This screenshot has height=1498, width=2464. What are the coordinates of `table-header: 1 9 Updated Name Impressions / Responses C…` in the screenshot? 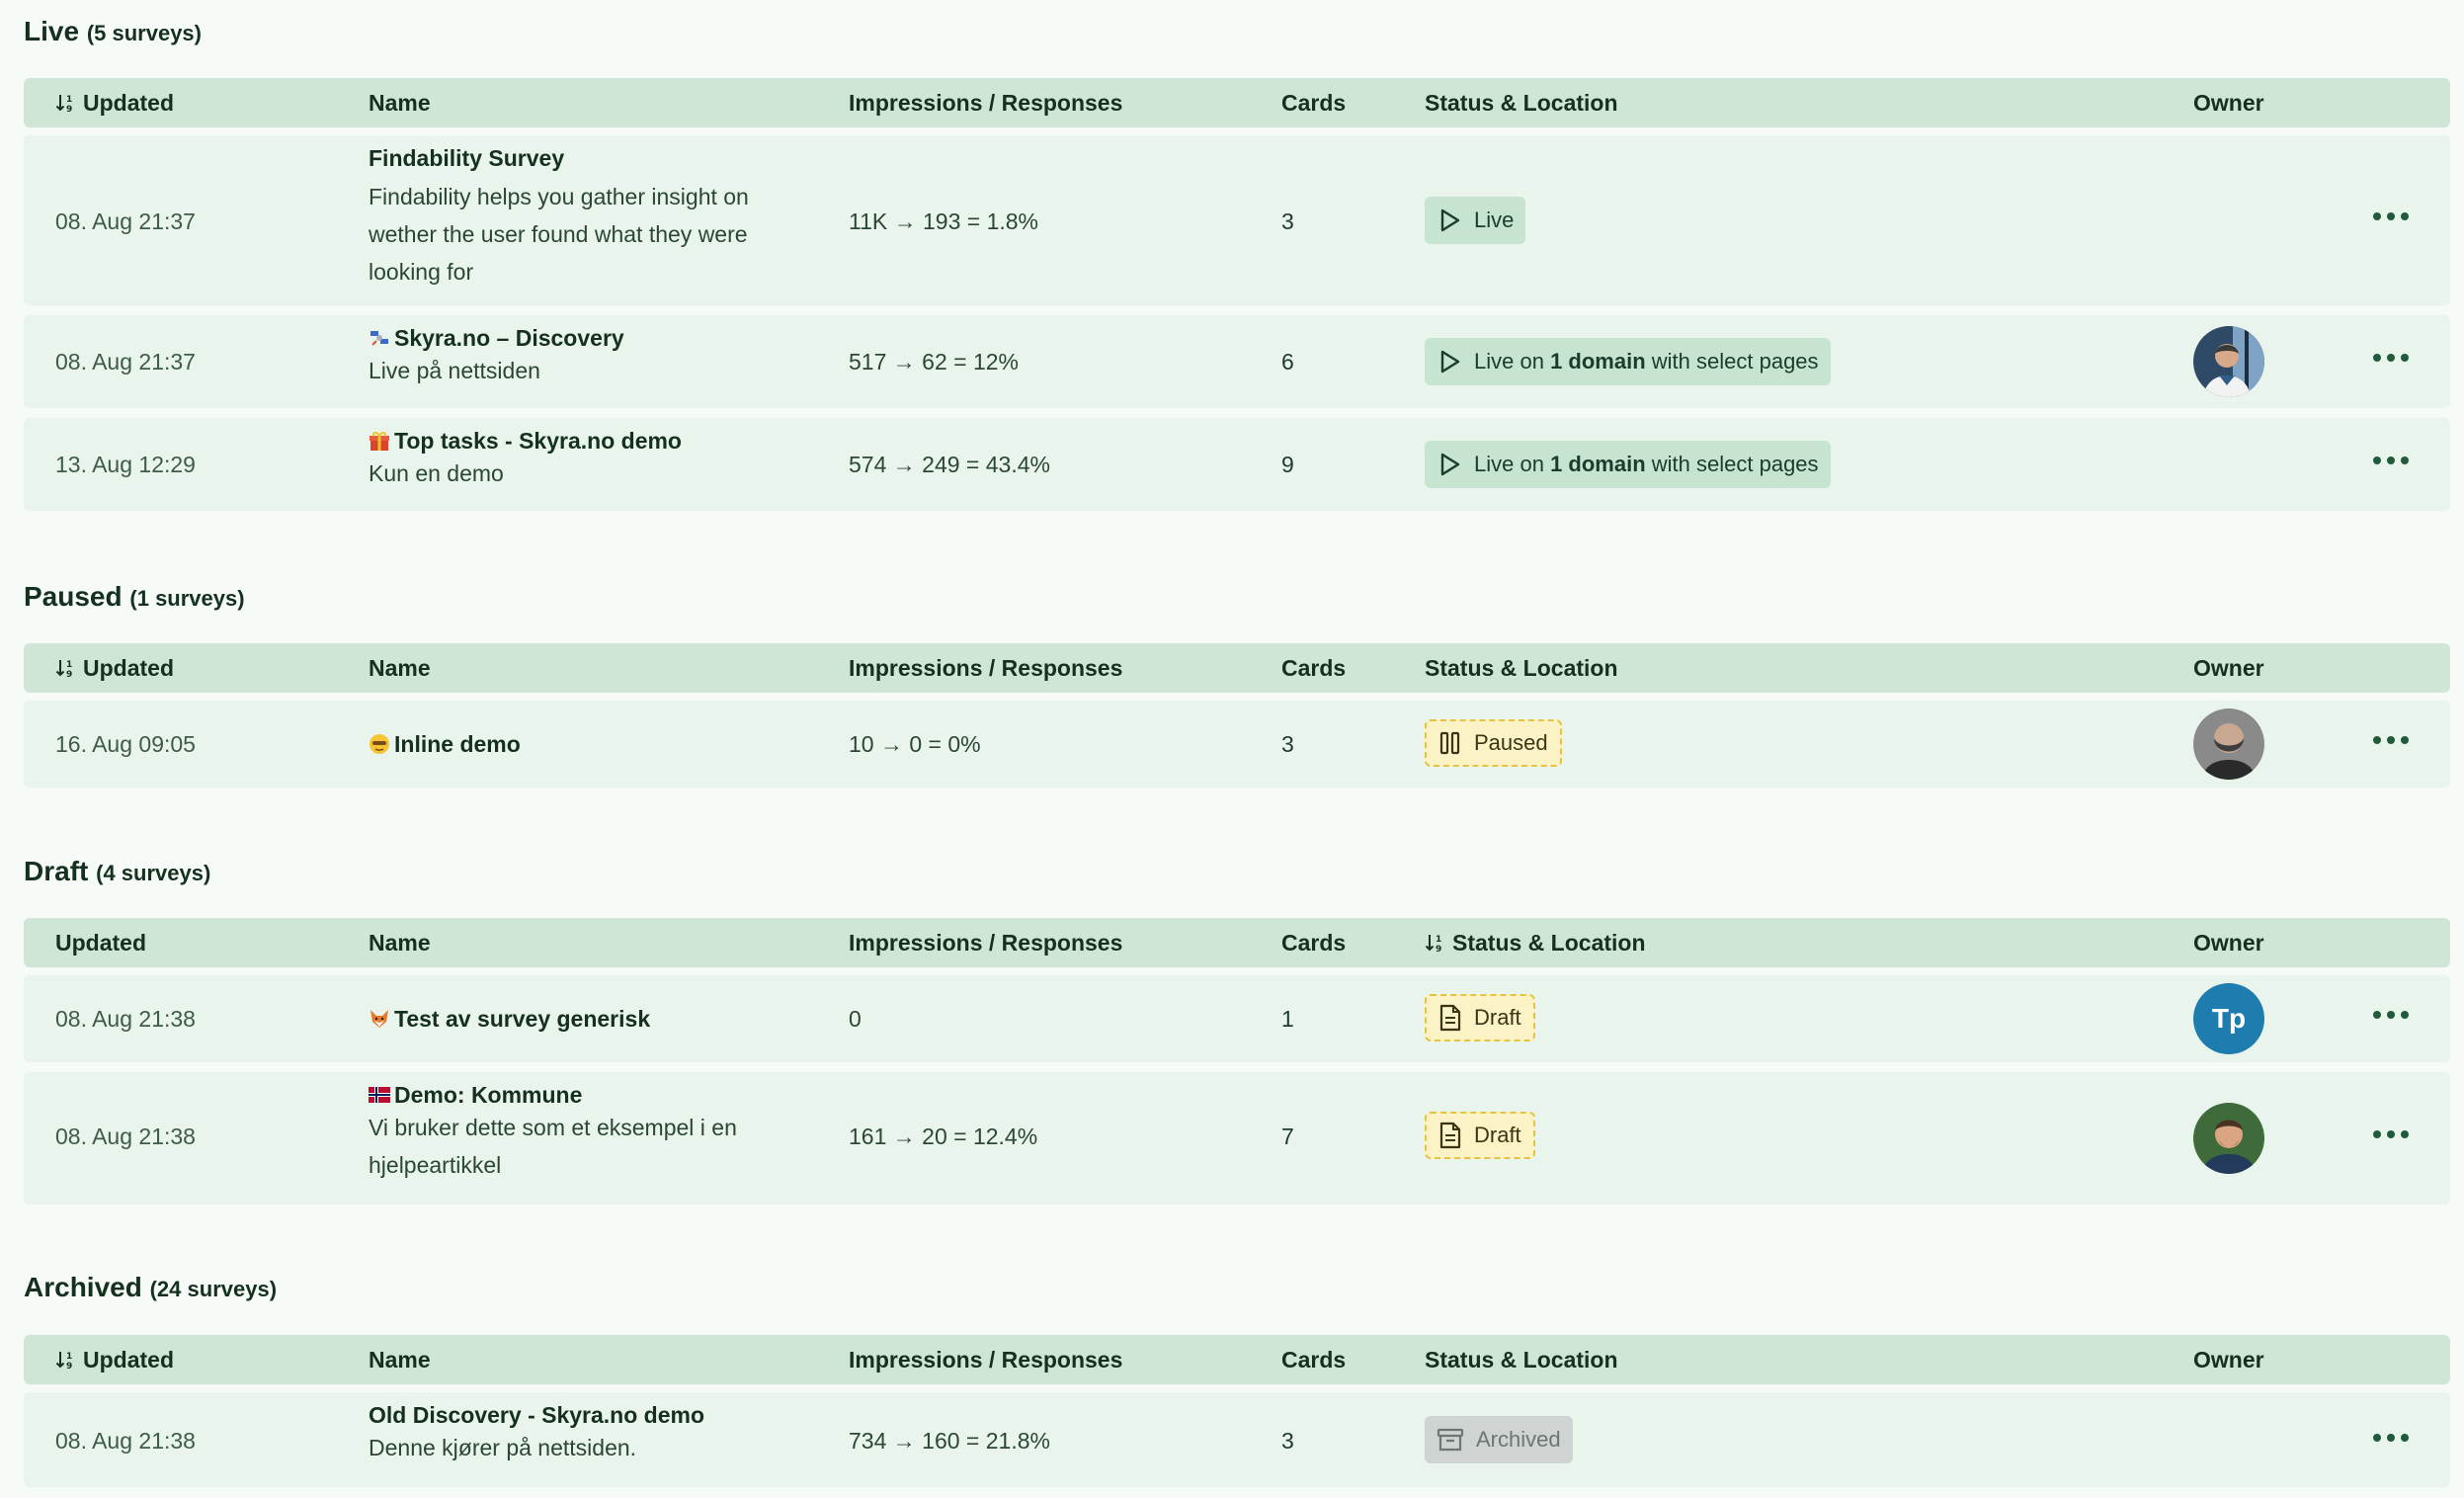 It's located at (1237, 1359).